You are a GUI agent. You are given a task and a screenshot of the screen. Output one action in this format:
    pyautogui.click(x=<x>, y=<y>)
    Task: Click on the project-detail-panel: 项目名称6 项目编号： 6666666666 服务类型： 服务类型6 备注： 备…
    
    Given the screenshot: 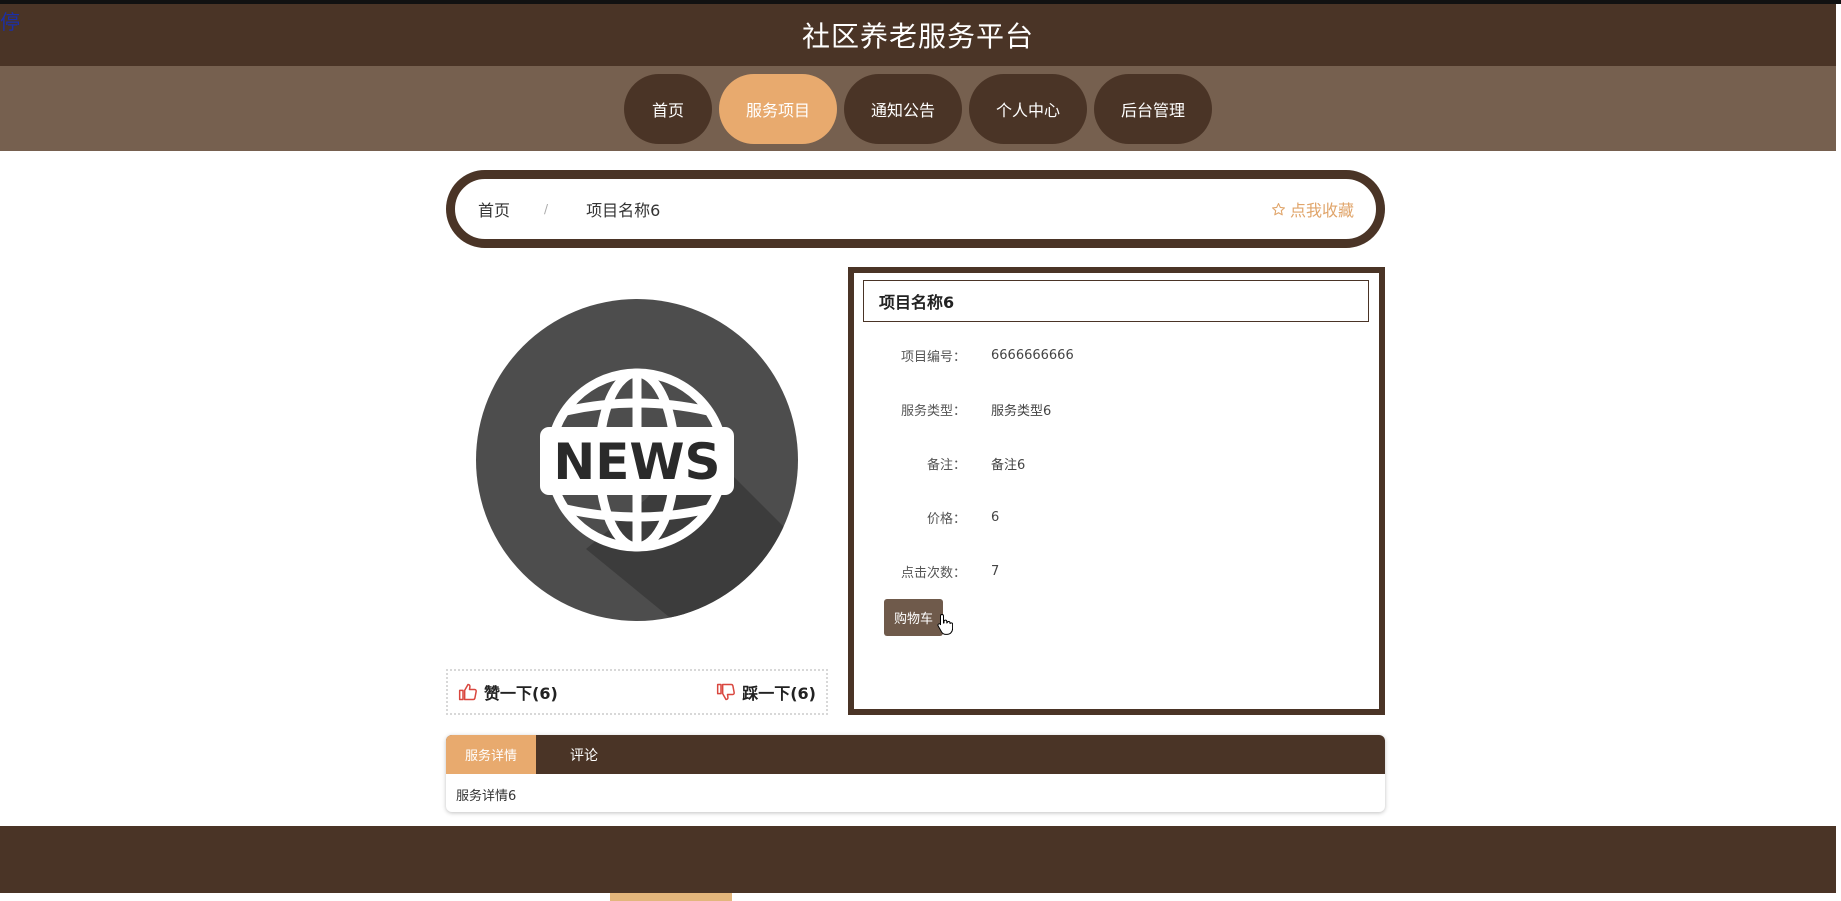 What is the action you would take?
    pyautogui.click(x=1116, y=491)
    